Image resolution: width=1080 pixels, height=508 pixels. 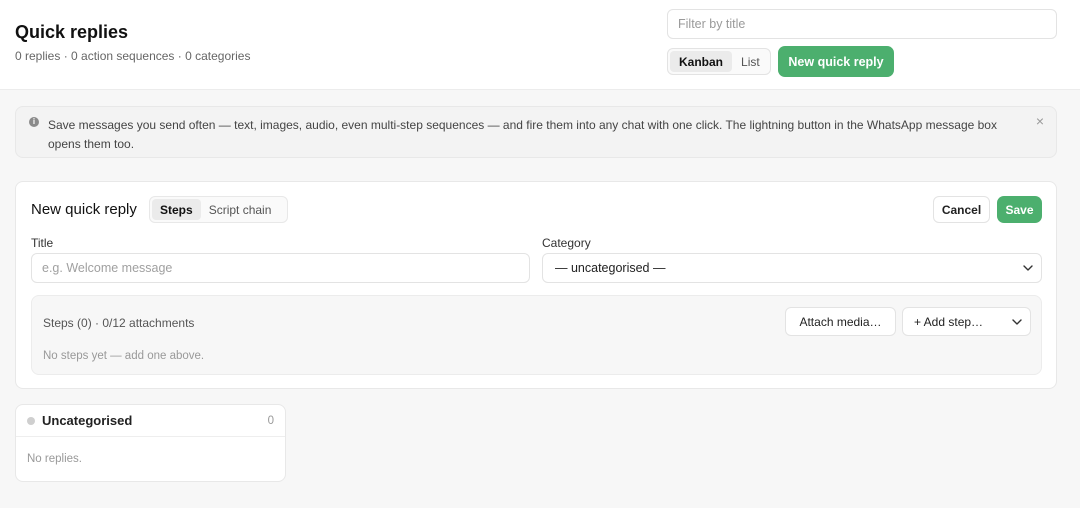 I want to click on info-icon: i, so click(x=34, y=122).